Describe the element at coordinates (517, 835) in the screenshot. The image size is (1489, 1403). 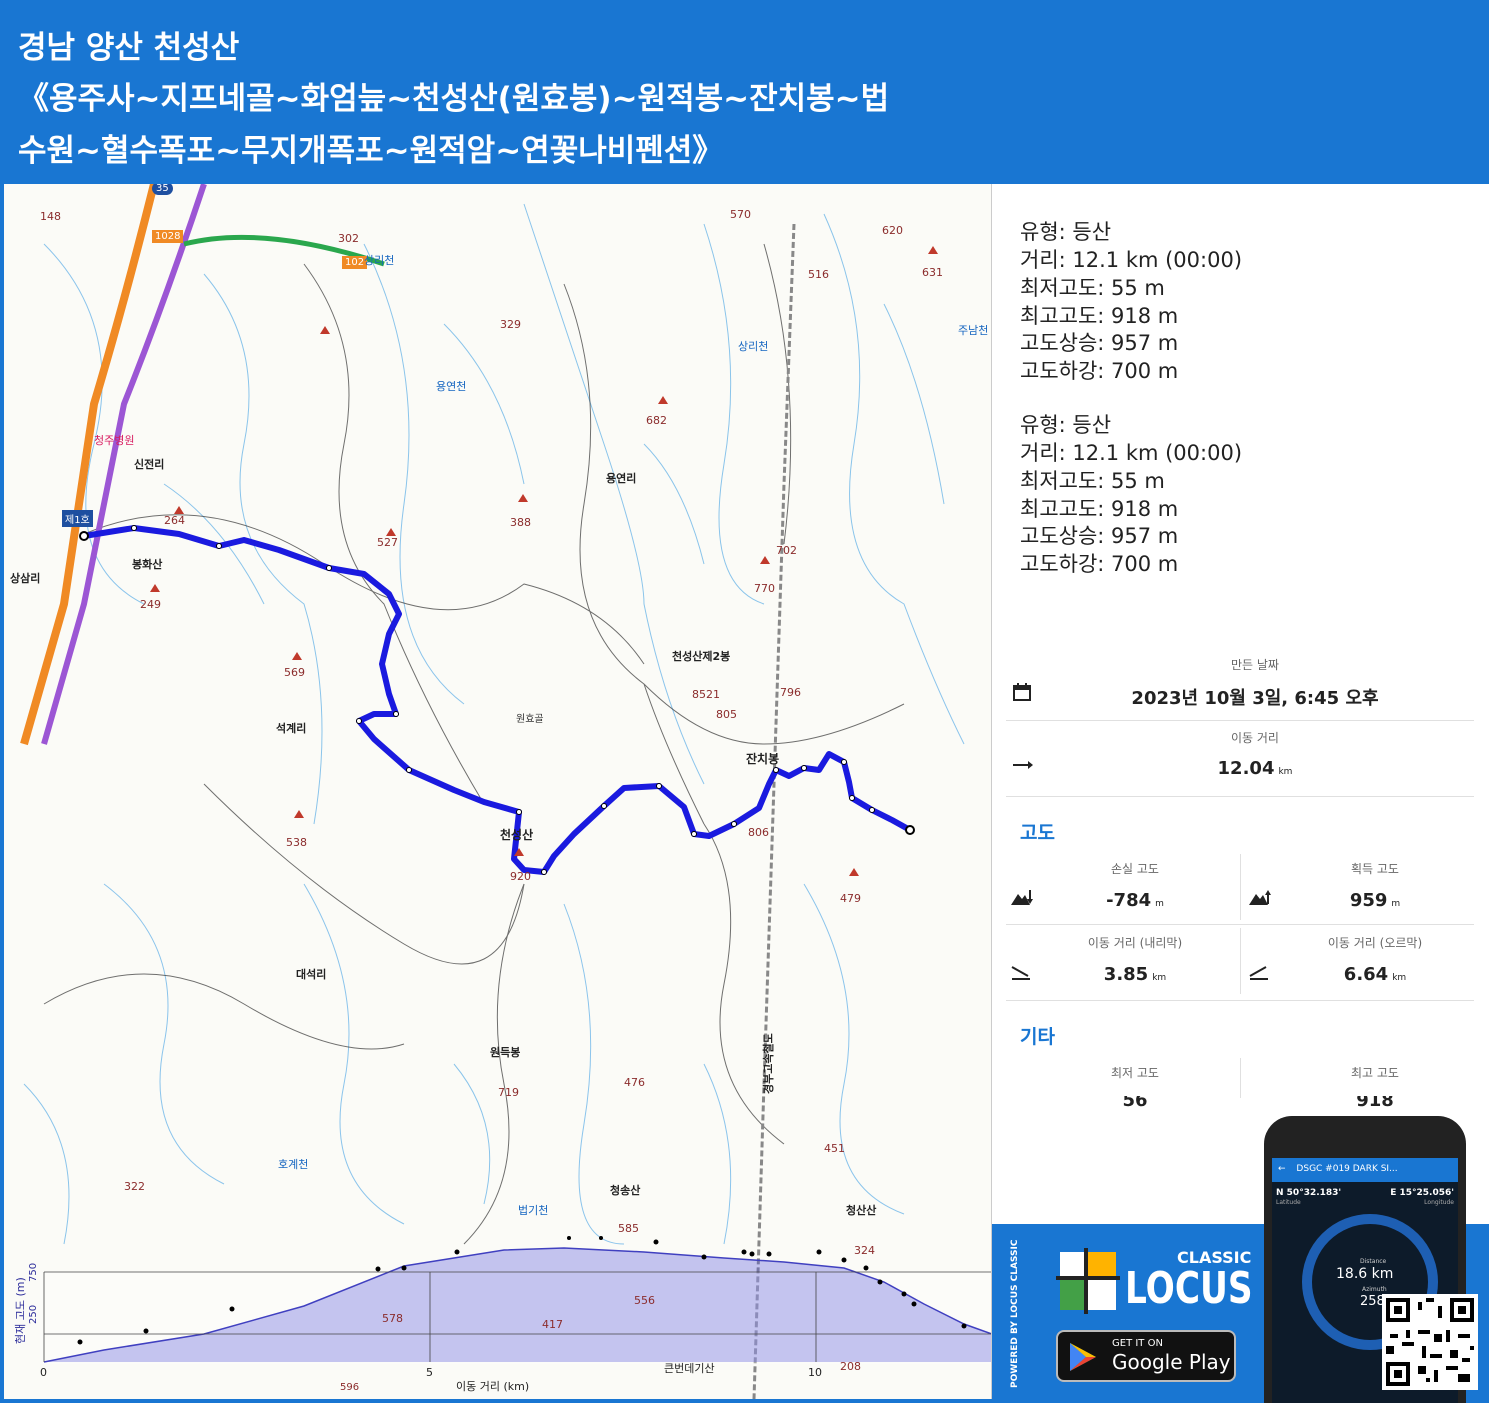
I see `map-label-cheonseongsan: 천성산` at that location.